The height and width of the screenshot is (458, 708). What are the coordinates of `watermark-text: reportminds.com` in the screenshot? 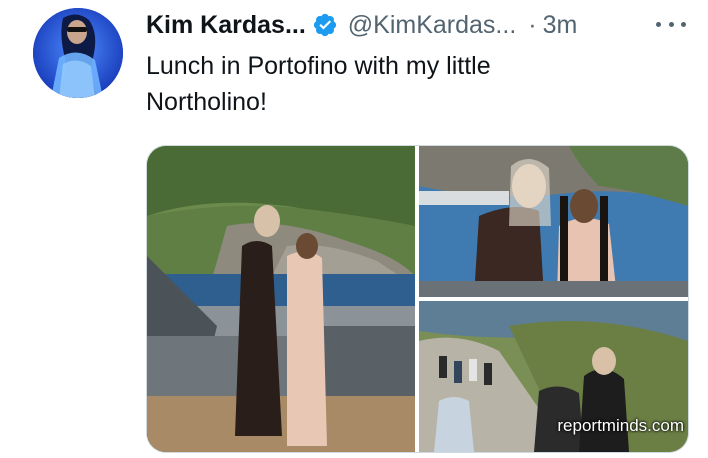 It's located at (620, 425).